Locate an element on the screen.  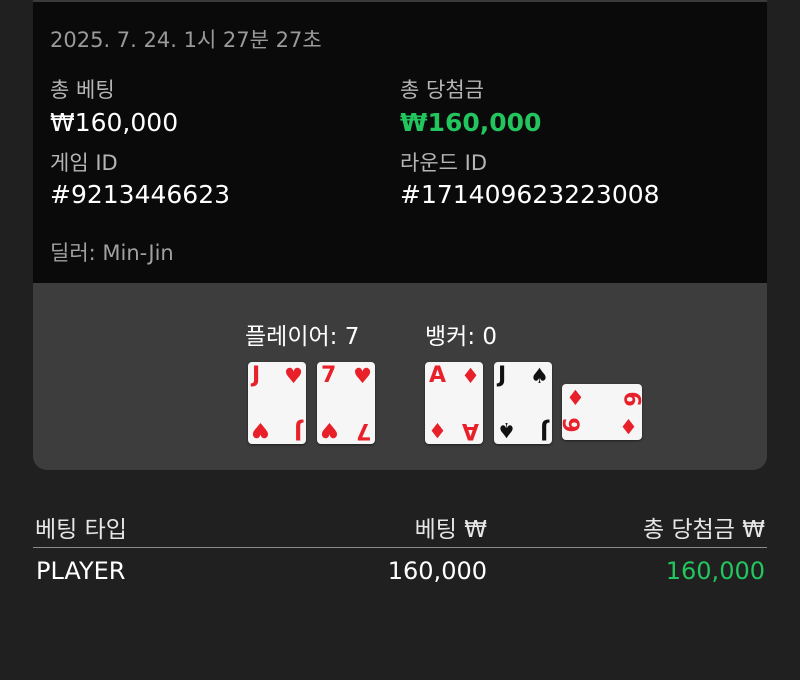
player-card-1: J ♥ J ♥ is located at coordinates (277, 403).